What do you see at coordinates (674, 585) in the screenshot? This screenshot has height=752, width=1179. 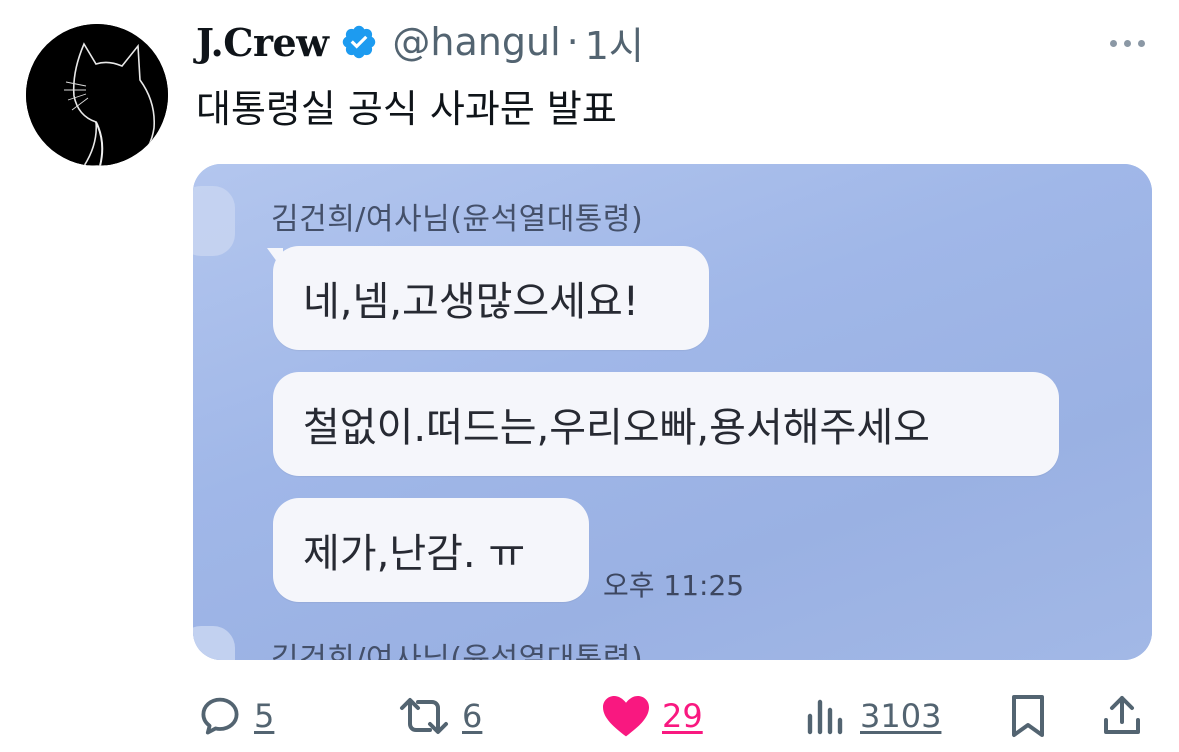 I see `chat-message-time: 오후 11:25` at bounding box center [674, 585].